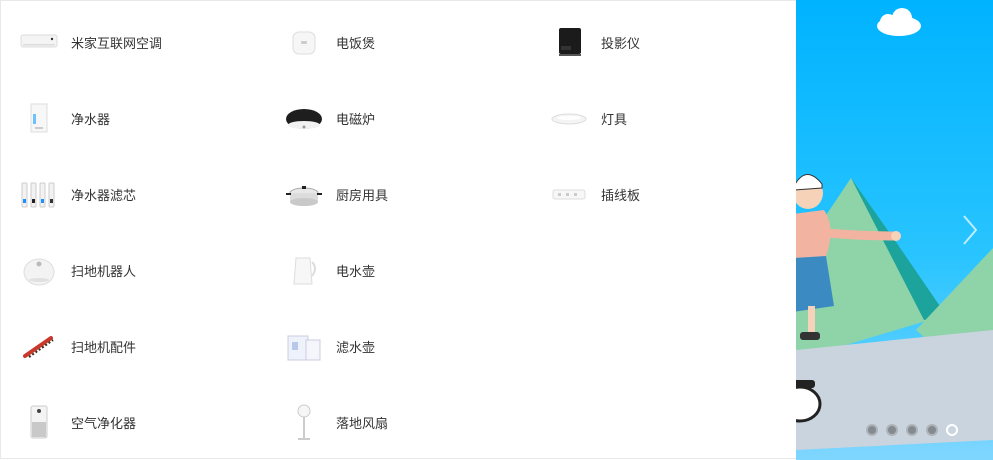 This screenshot has height=460, width=993. I want to click on category-item-projector: 投影仪, so click(656, 42).